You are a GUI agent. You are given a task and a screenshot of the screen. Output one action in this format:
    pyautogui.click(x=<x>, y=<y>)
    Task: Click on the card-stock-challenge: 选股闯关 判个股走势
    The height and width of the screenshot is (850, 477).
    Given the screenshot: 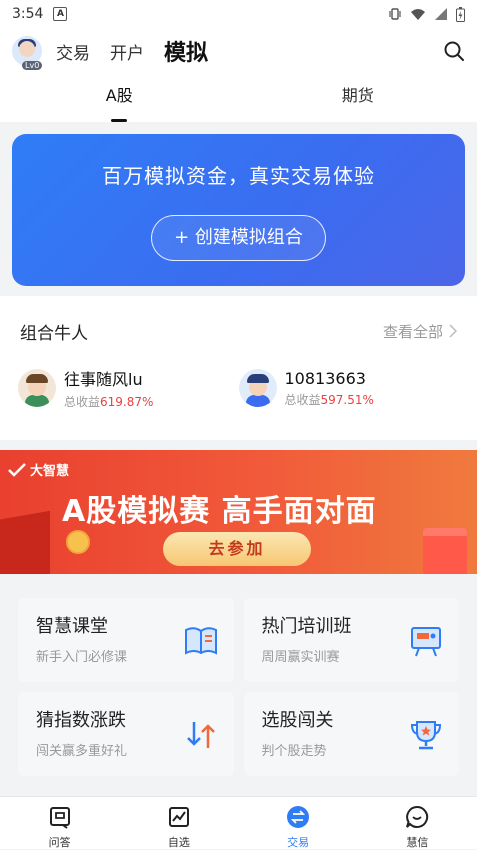 What is the action you would take?
    pyautogui.click(x=352, y=734)
    